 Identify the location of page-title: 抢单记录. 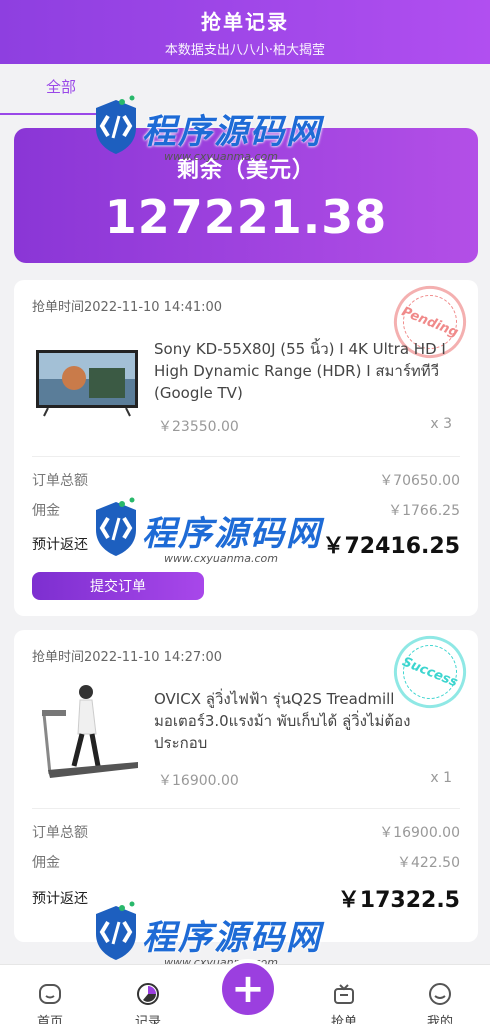
(245, 22).